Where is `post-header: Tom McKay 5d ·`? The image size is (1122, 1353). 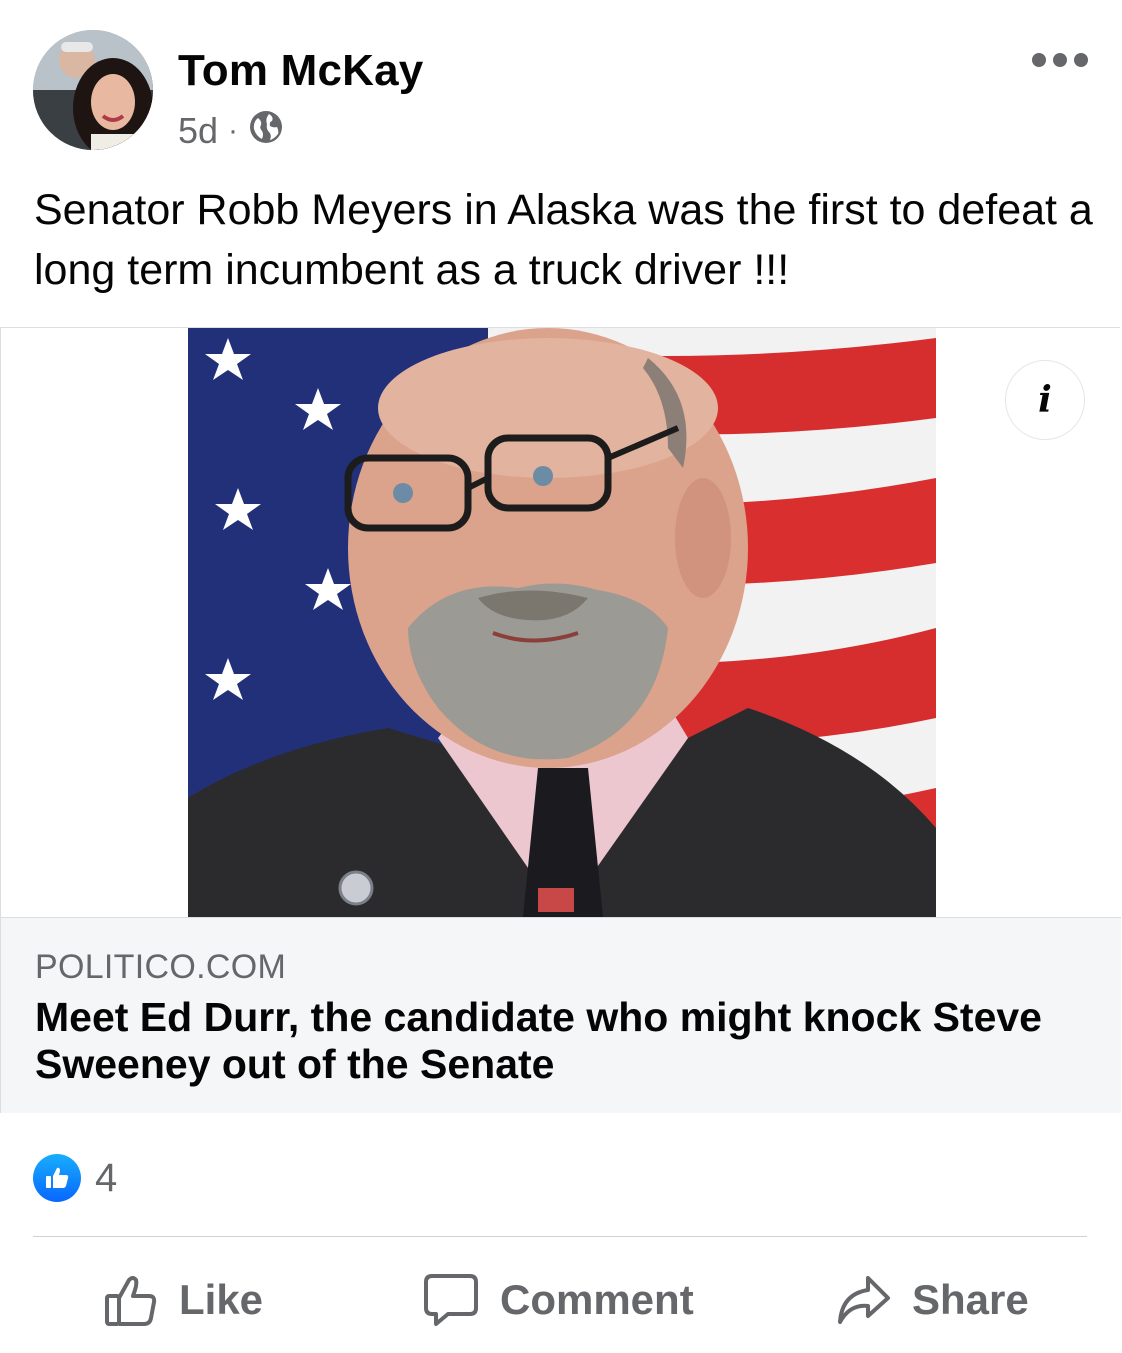 post-header: Tom McKay 5d · is located at coordinates (561, 85).